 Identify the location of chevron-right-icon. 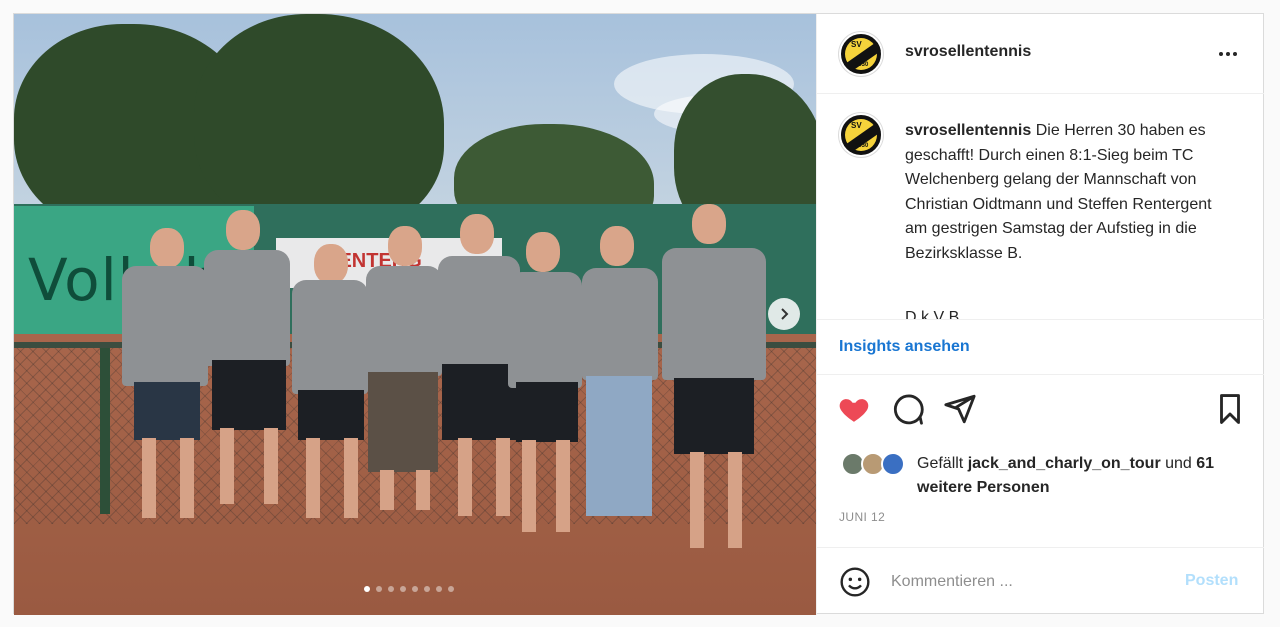
(785, 314).